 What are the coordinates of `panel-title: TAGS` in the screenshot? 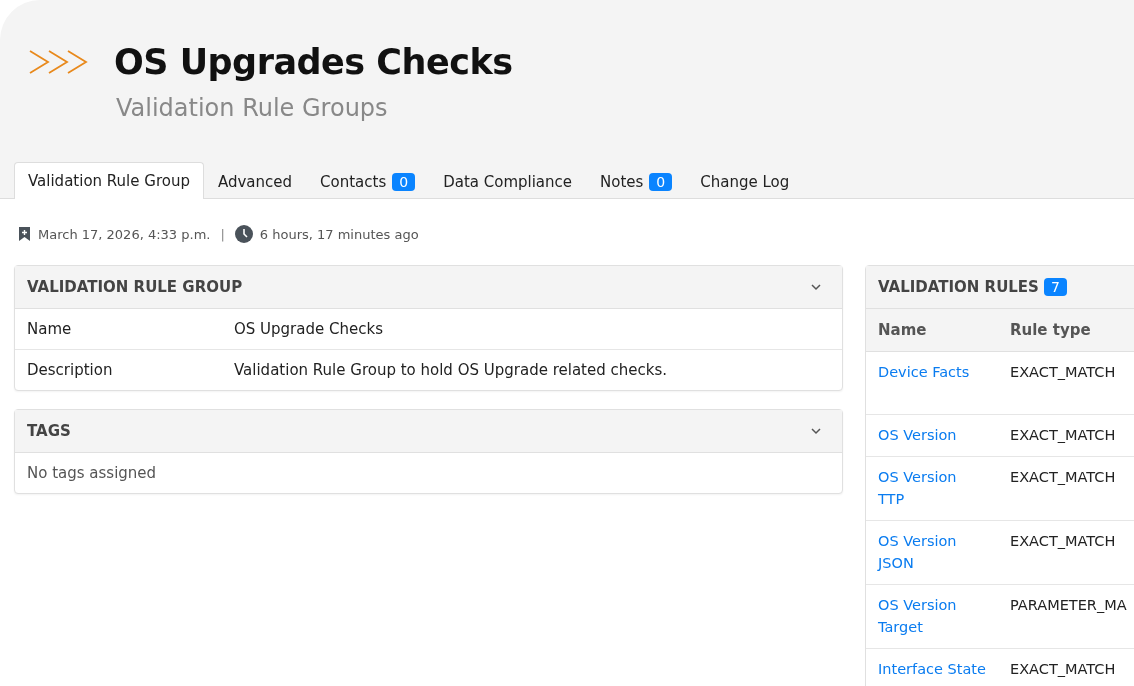 It's located at (49, 431).